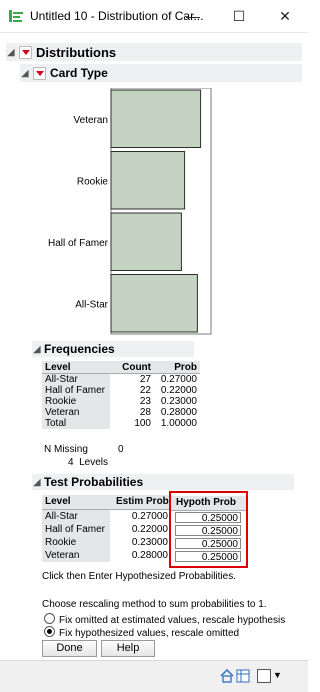  What do you see at coordinates (145, 412) in the screenshot?
I see `value-cell: 28` at bounding box center [145, 412].